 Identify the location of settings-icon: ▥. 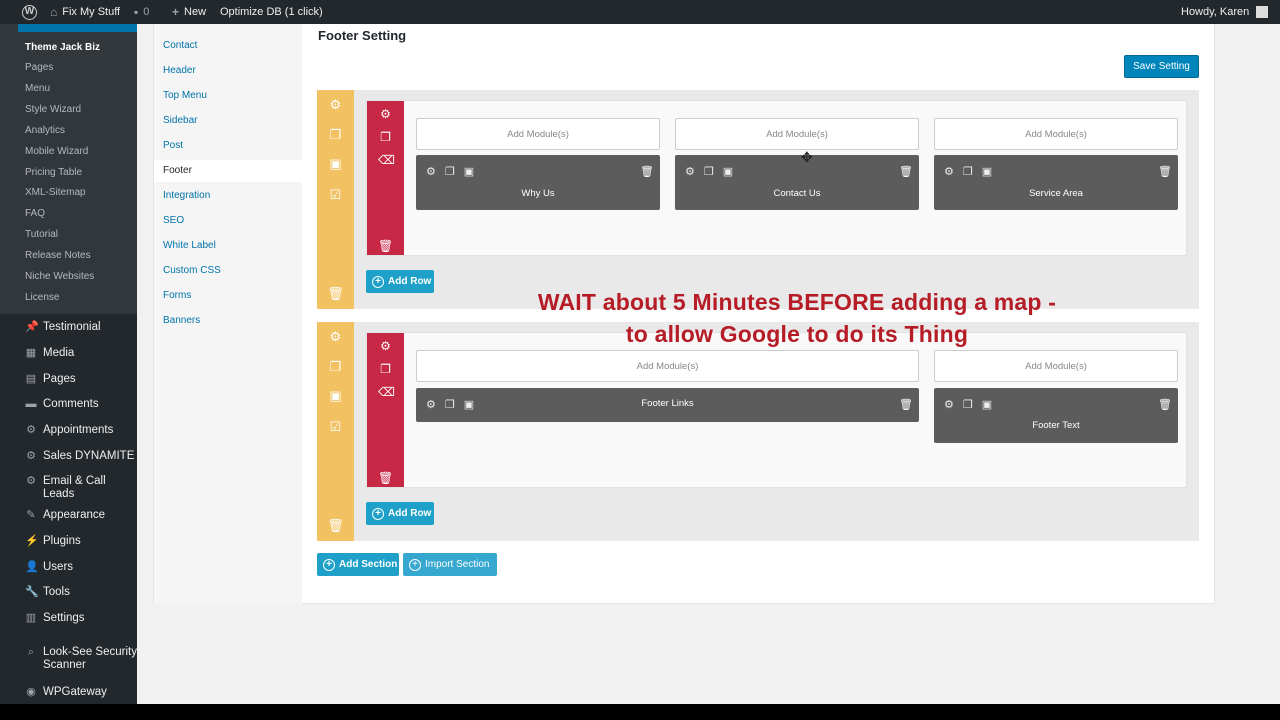
(31, 618).